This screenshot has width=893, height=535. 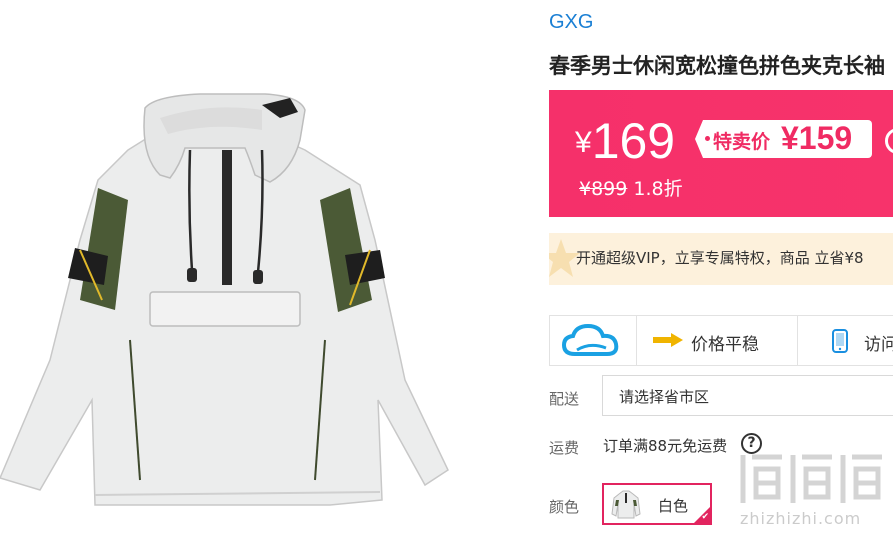 I want to click on currency-symbol: ¥, so click(x=583, y=142).